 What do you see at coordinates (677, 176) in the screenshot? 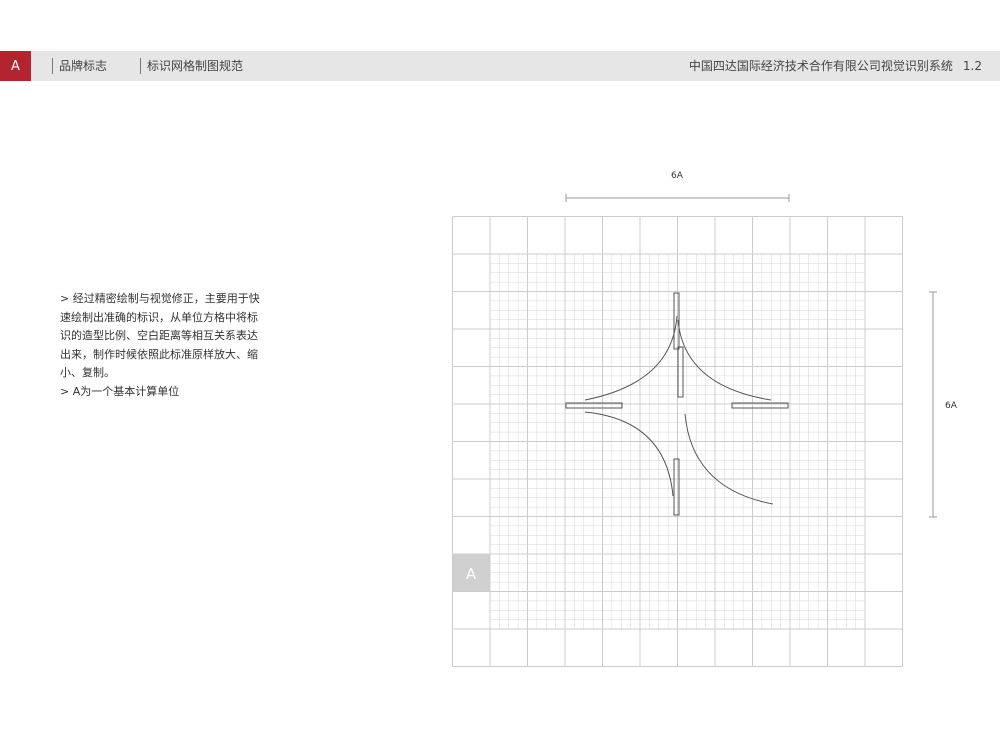
I see `width-dimension-label: 6A` at bounding box center [677, 176].